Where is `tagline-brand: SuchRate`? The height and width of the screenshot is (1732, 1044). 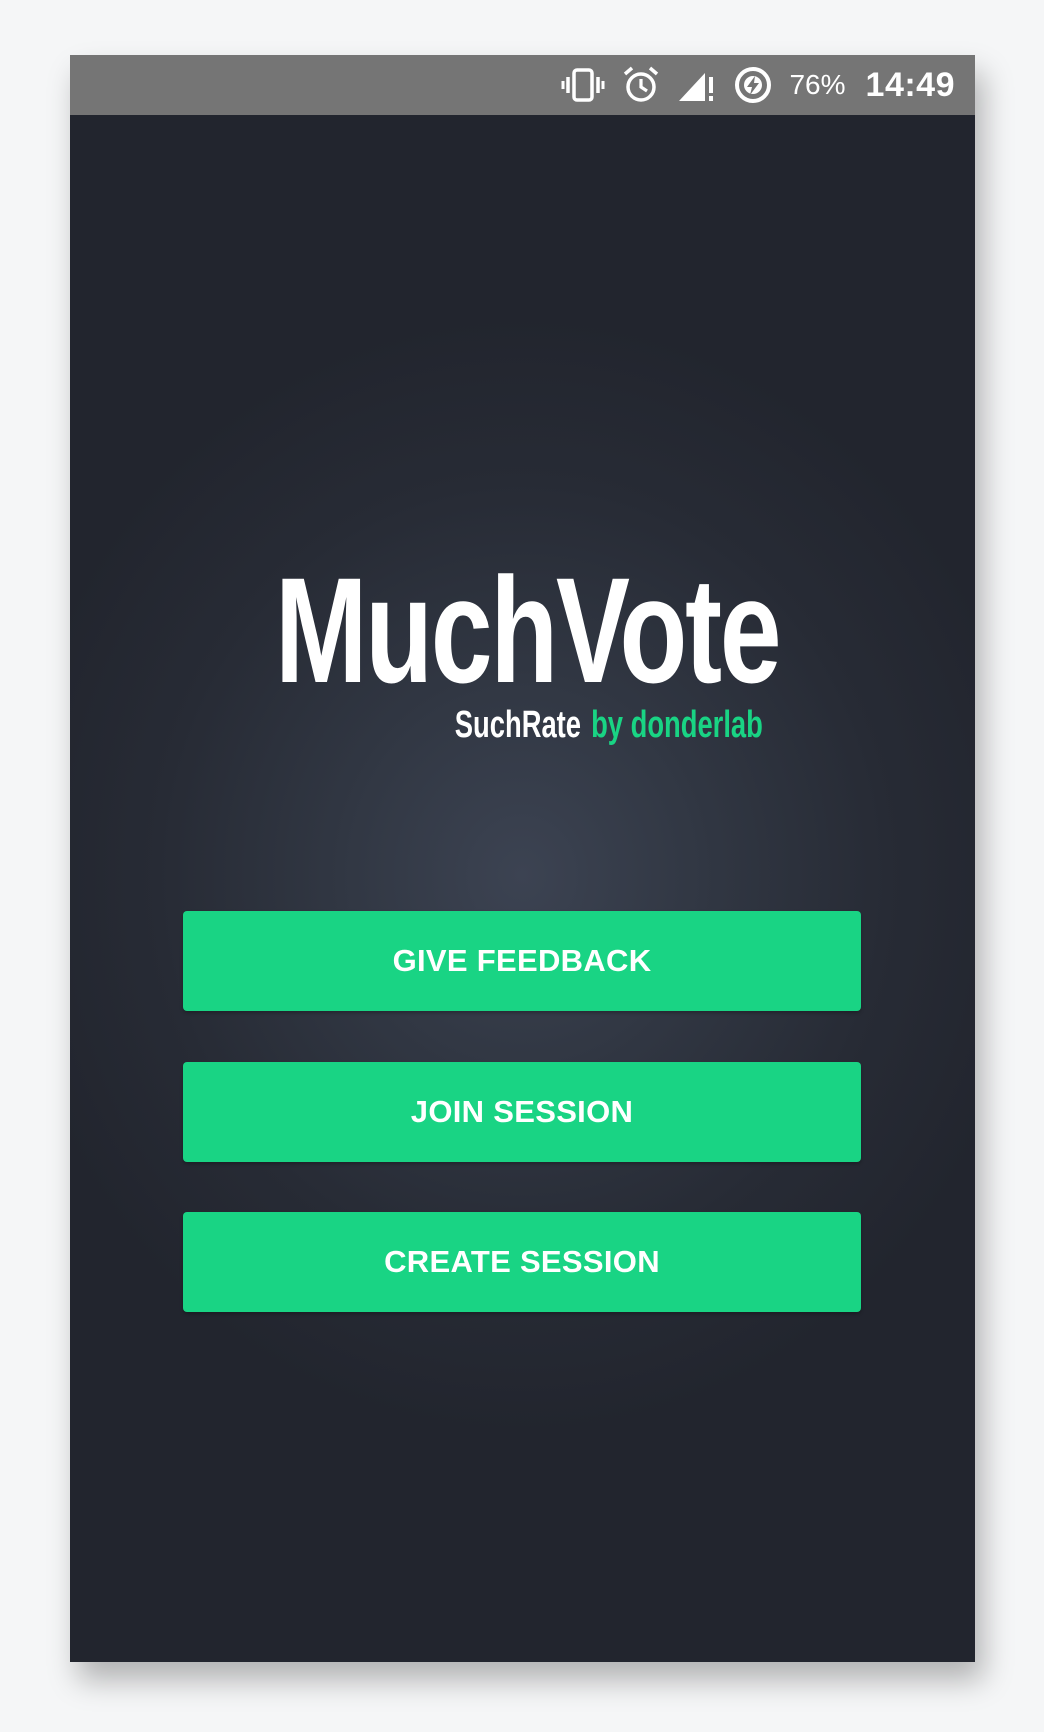
tagline-brand: SuchRate is located at coordinates (518, 725).